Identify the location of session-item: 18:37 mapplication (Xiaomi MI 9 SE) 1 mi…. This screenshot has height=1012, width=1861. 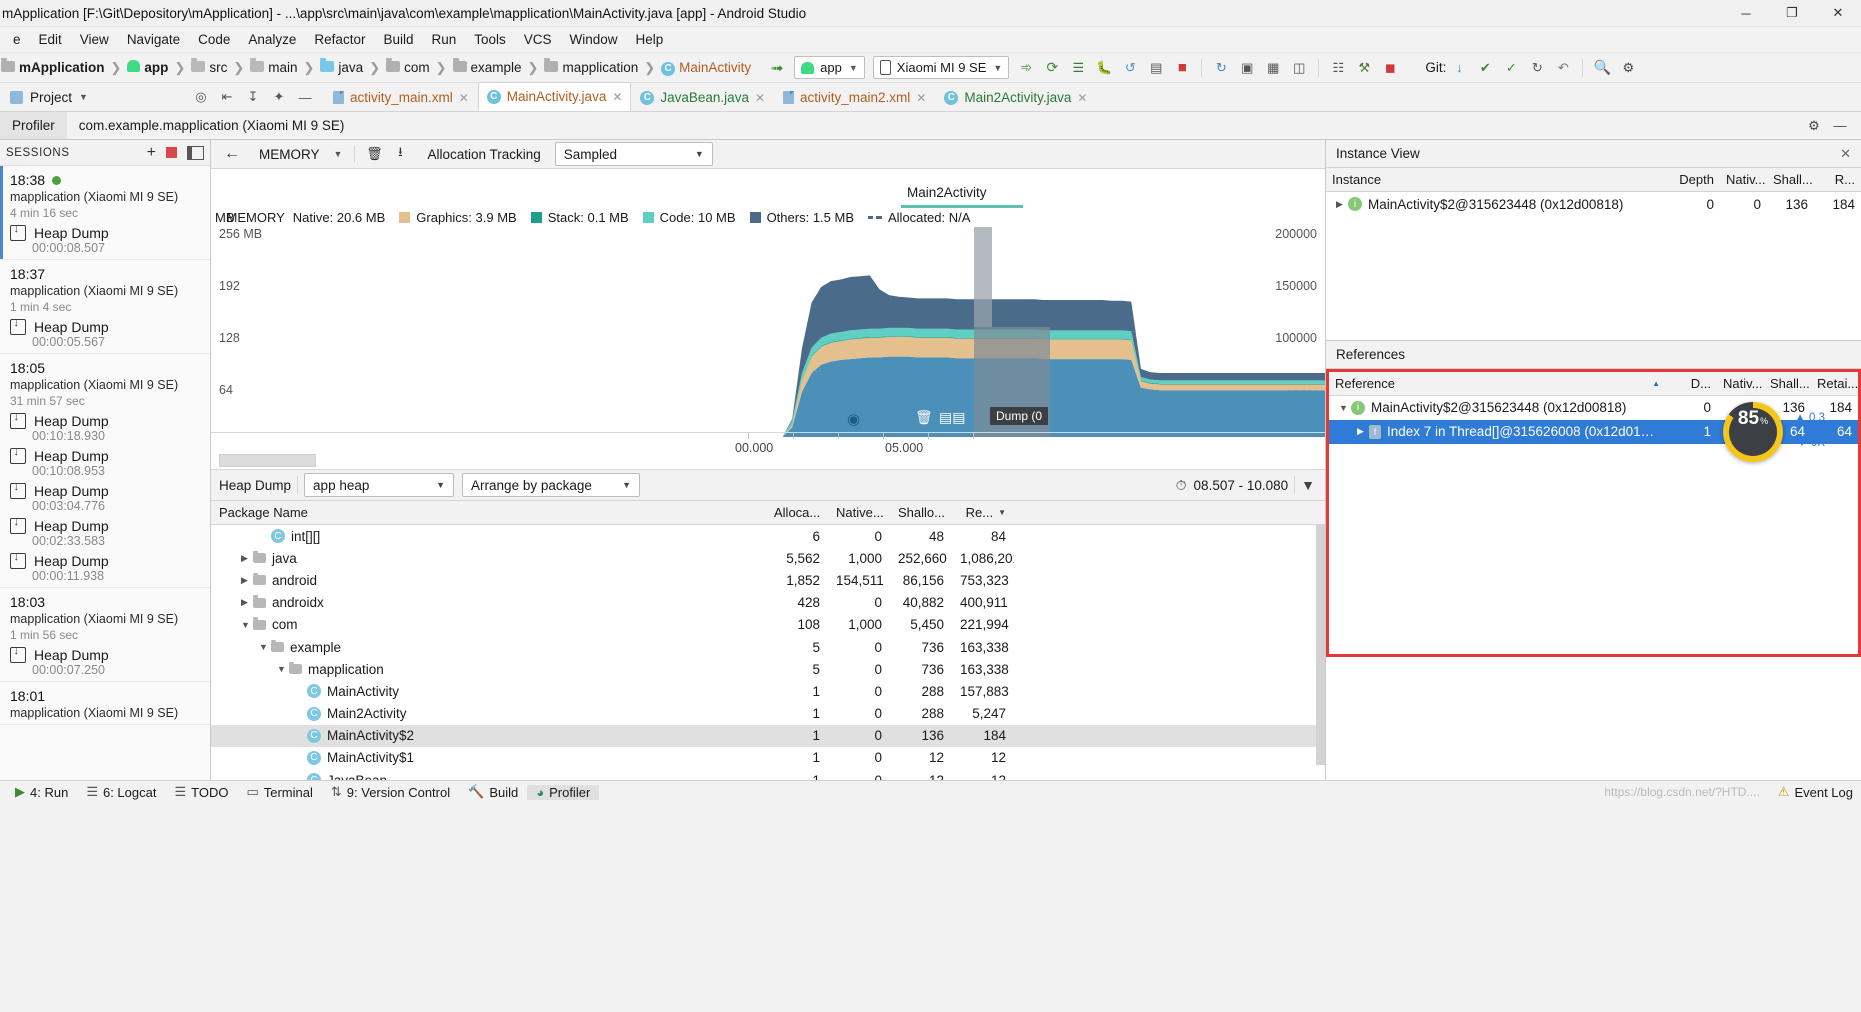
(105, 307).